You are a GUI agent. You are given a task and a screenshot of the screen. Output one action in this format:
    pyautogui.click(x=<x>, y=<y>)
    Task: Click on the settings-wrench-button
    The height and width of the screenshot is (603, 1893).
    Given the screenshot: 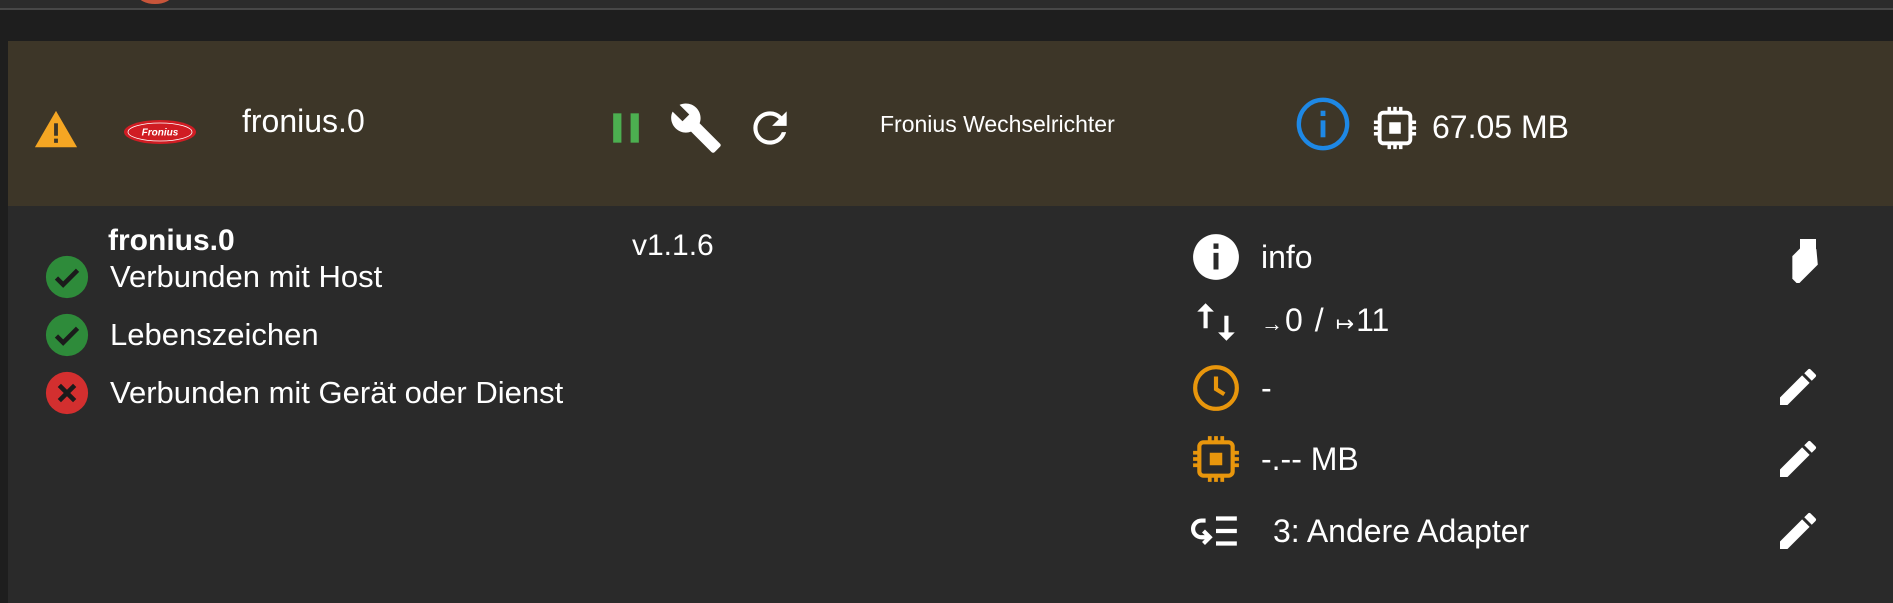 What is the action you would take?
    pyautogui.click(x=696, y=128)
    